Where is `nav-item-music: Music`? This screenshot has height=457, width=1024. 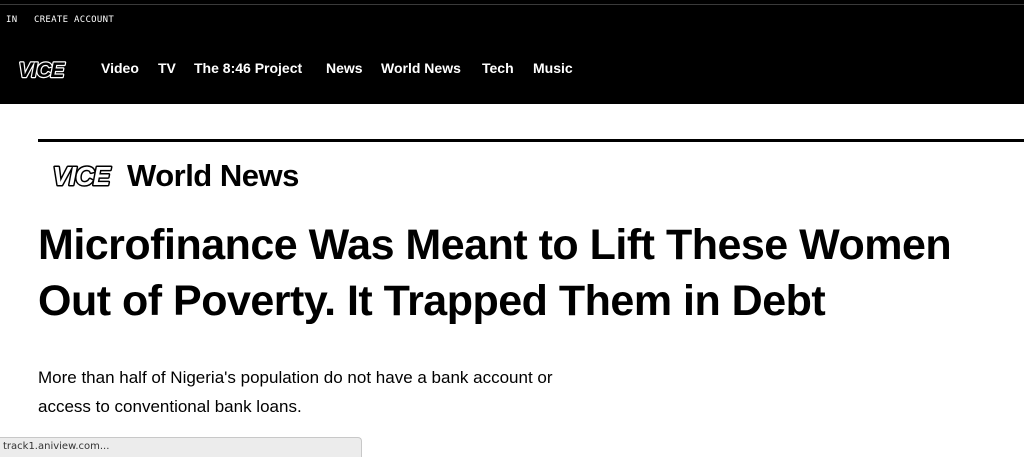
nav-item-music: Music is located at coordinates (553, 68).